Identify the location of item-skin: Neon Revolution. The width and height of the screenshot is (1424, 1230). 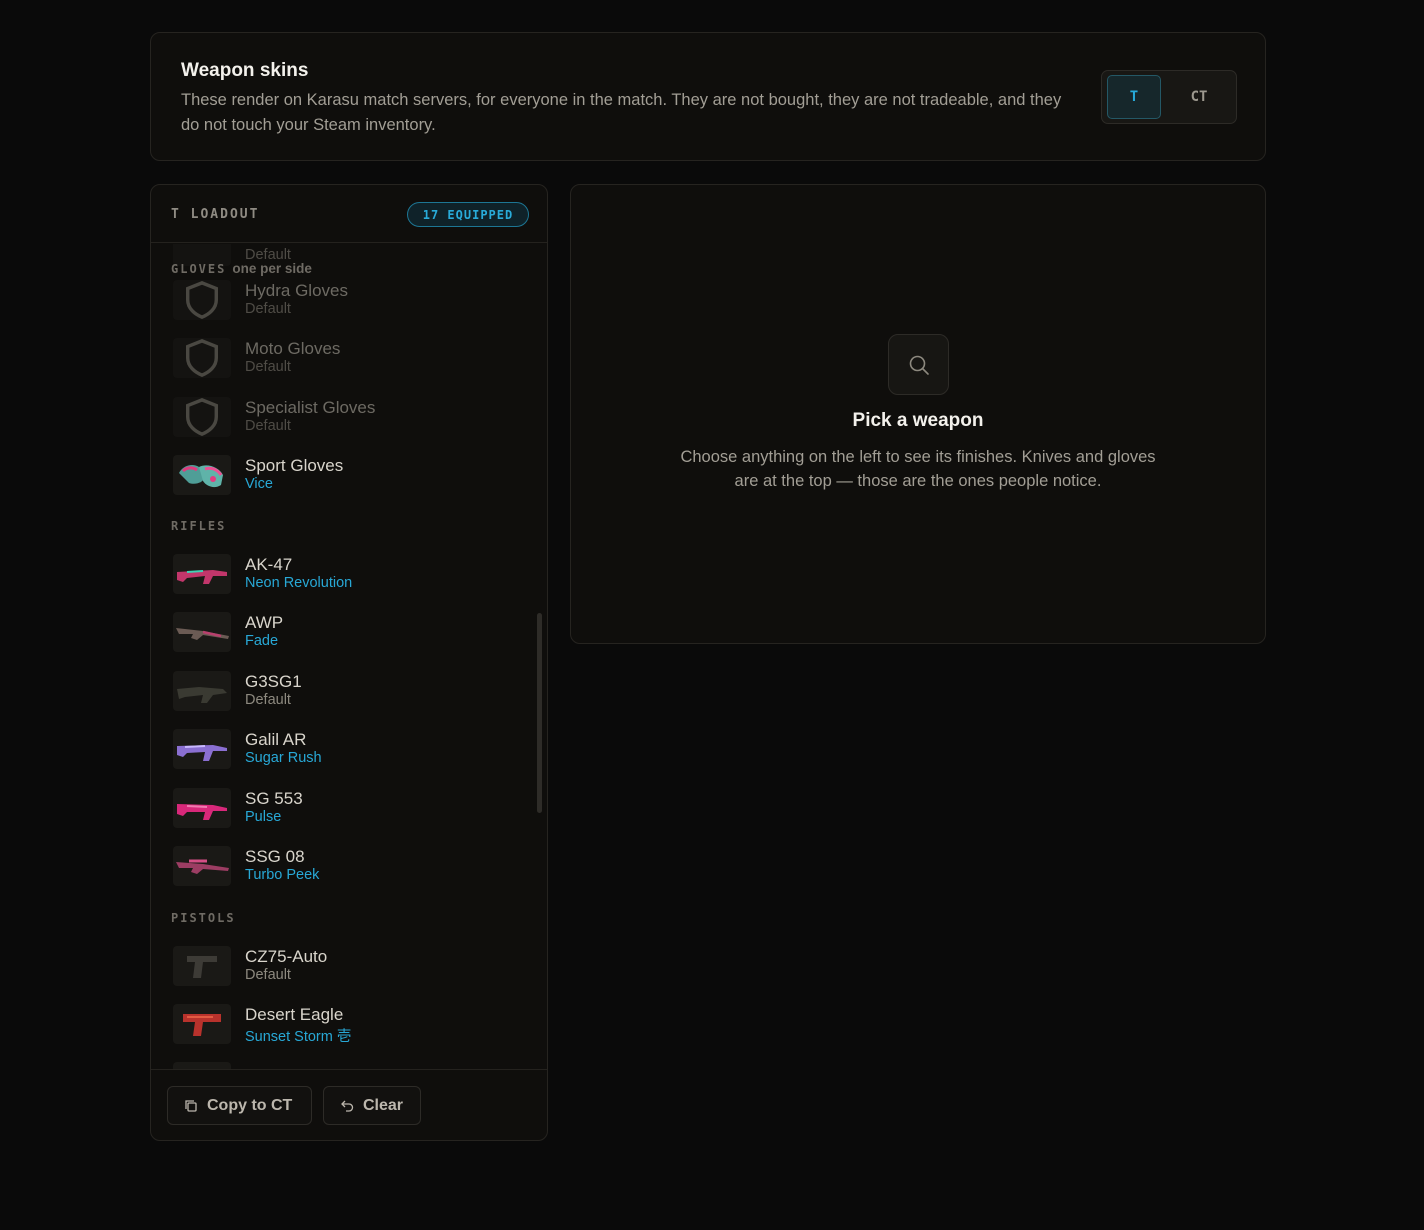
(299, 583).